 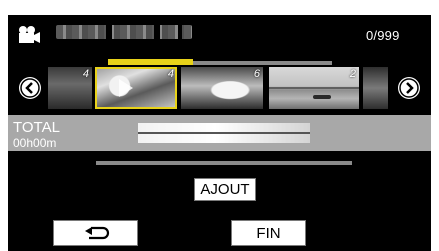 I want to click on return-arrow-icon, so click(x=96, y=233).